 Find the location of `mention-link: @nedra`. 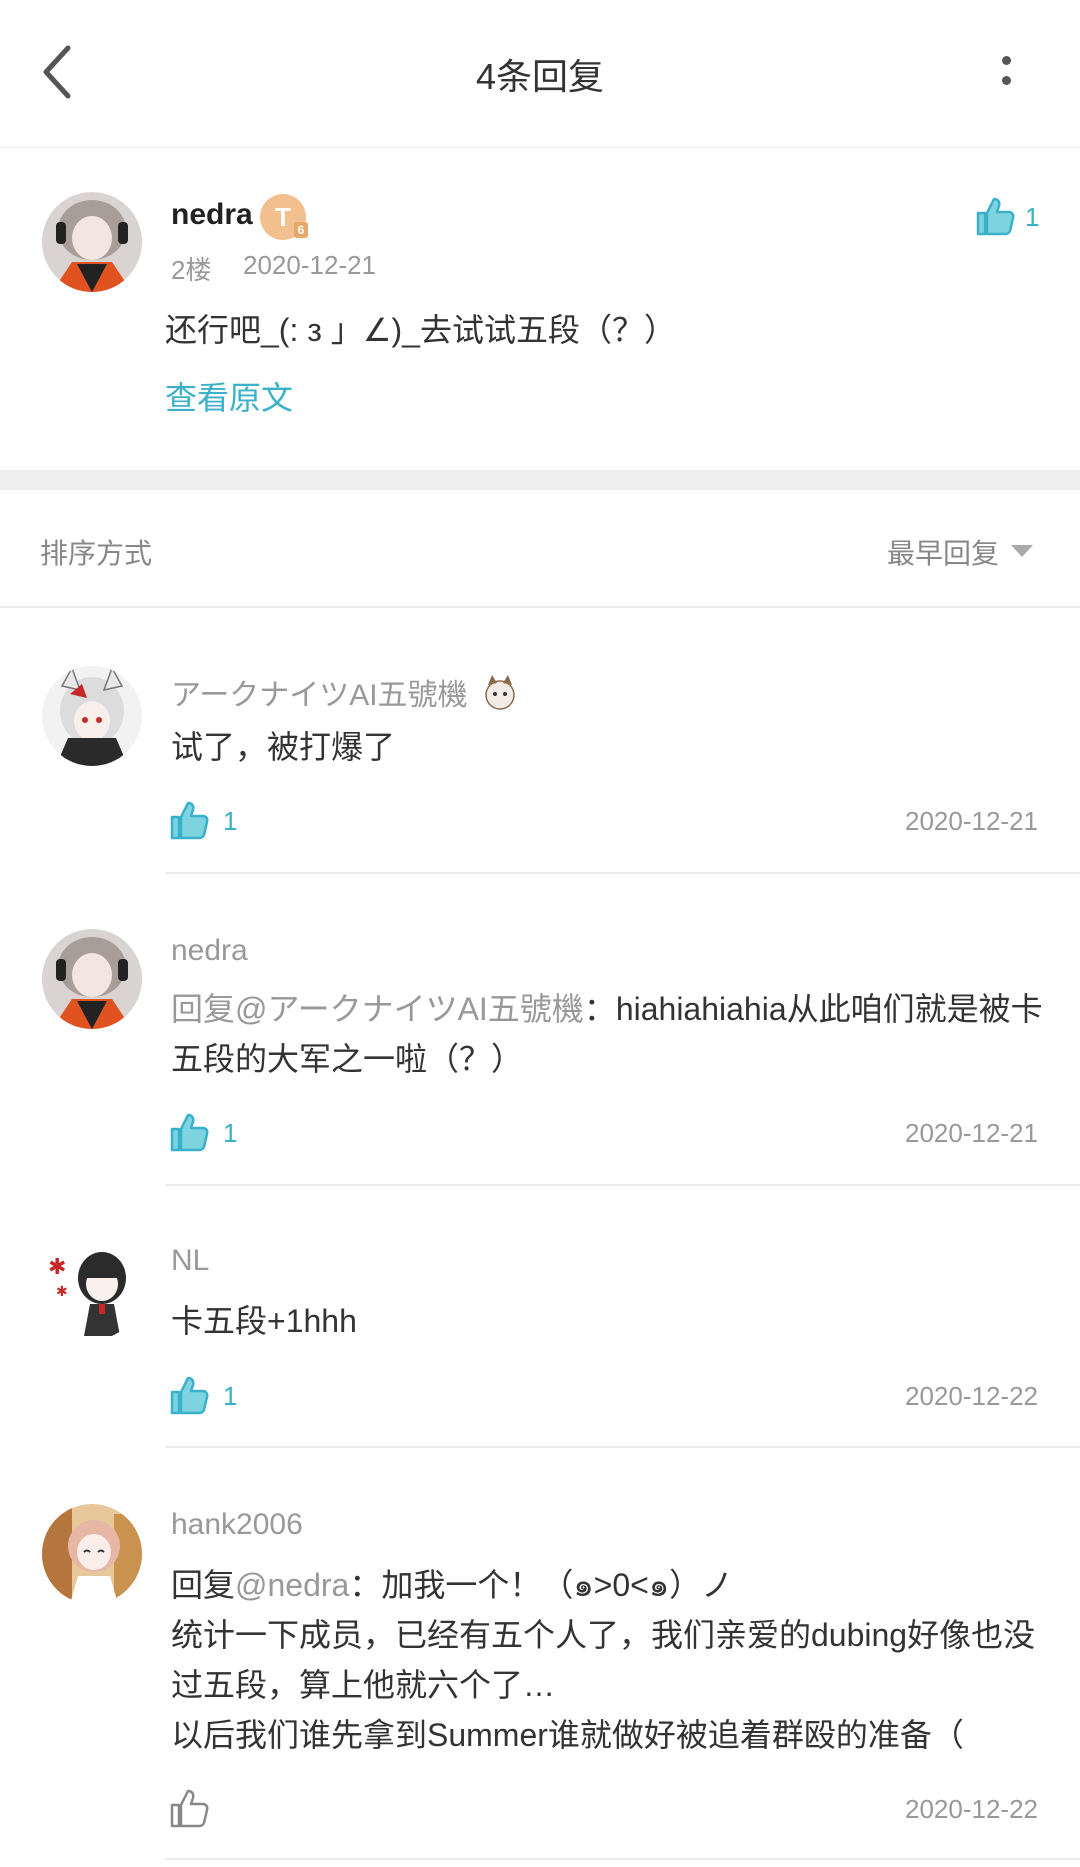

mention-link: @nedra is located at coordinates (292, 1585).